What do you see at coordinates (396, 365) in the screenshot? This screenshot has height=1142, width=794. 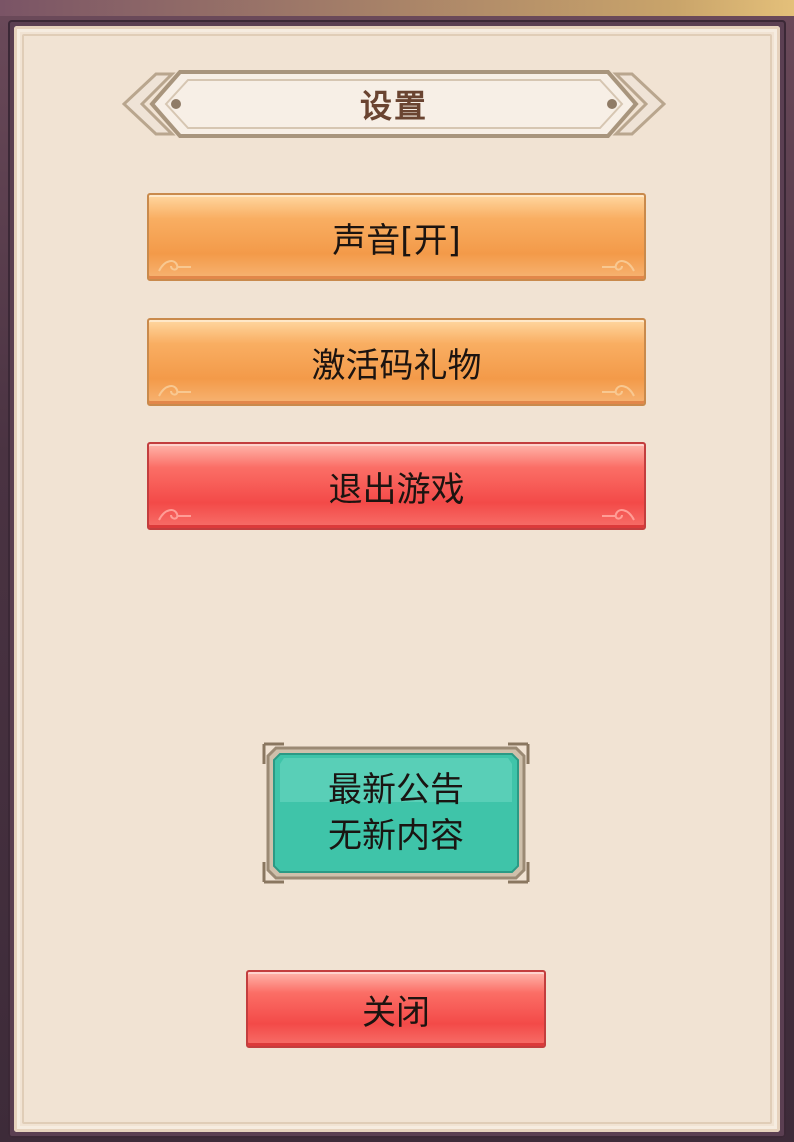 I see `gift-code-label: 激活码礼物` at bounding box center [396, 365].